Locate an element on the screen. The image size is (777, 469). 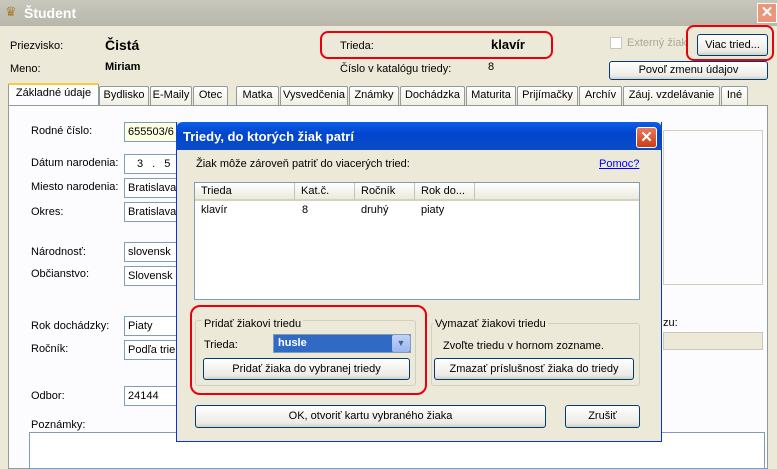
tab-archive: Archív is located at coordinates (600, 95).